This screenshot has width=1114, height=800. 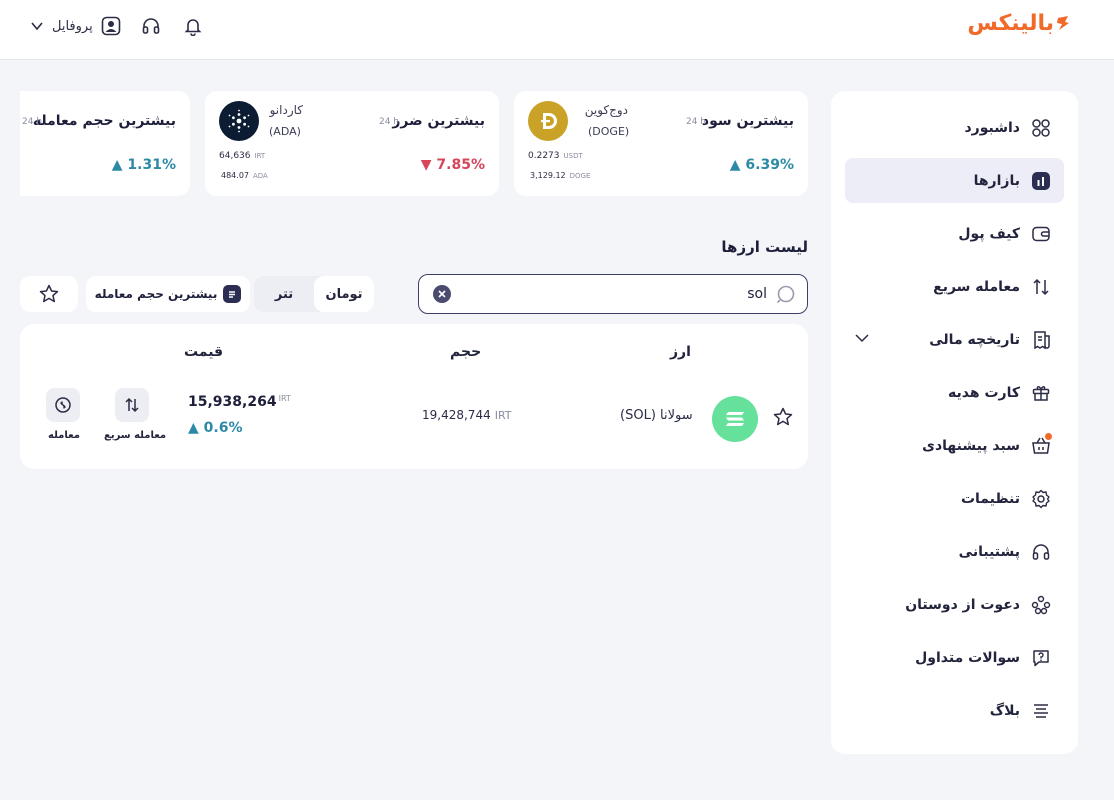 I want to click on sidebar-item-history: تاریخچه مالی, so click(x=954, y=339).